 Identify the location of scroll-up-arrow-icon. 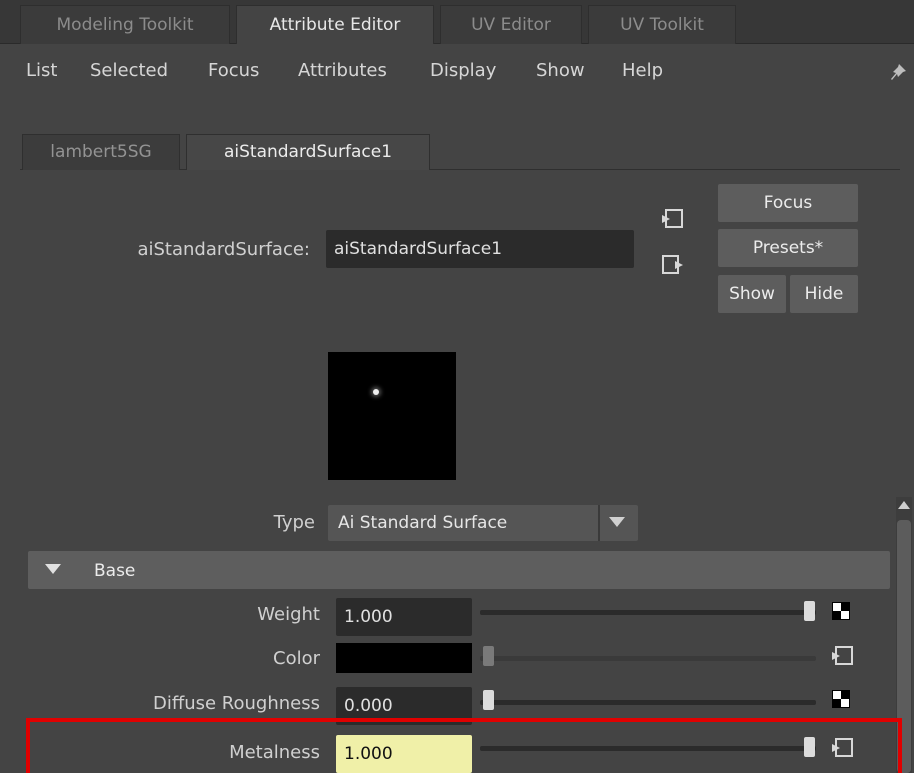
(904, 505).